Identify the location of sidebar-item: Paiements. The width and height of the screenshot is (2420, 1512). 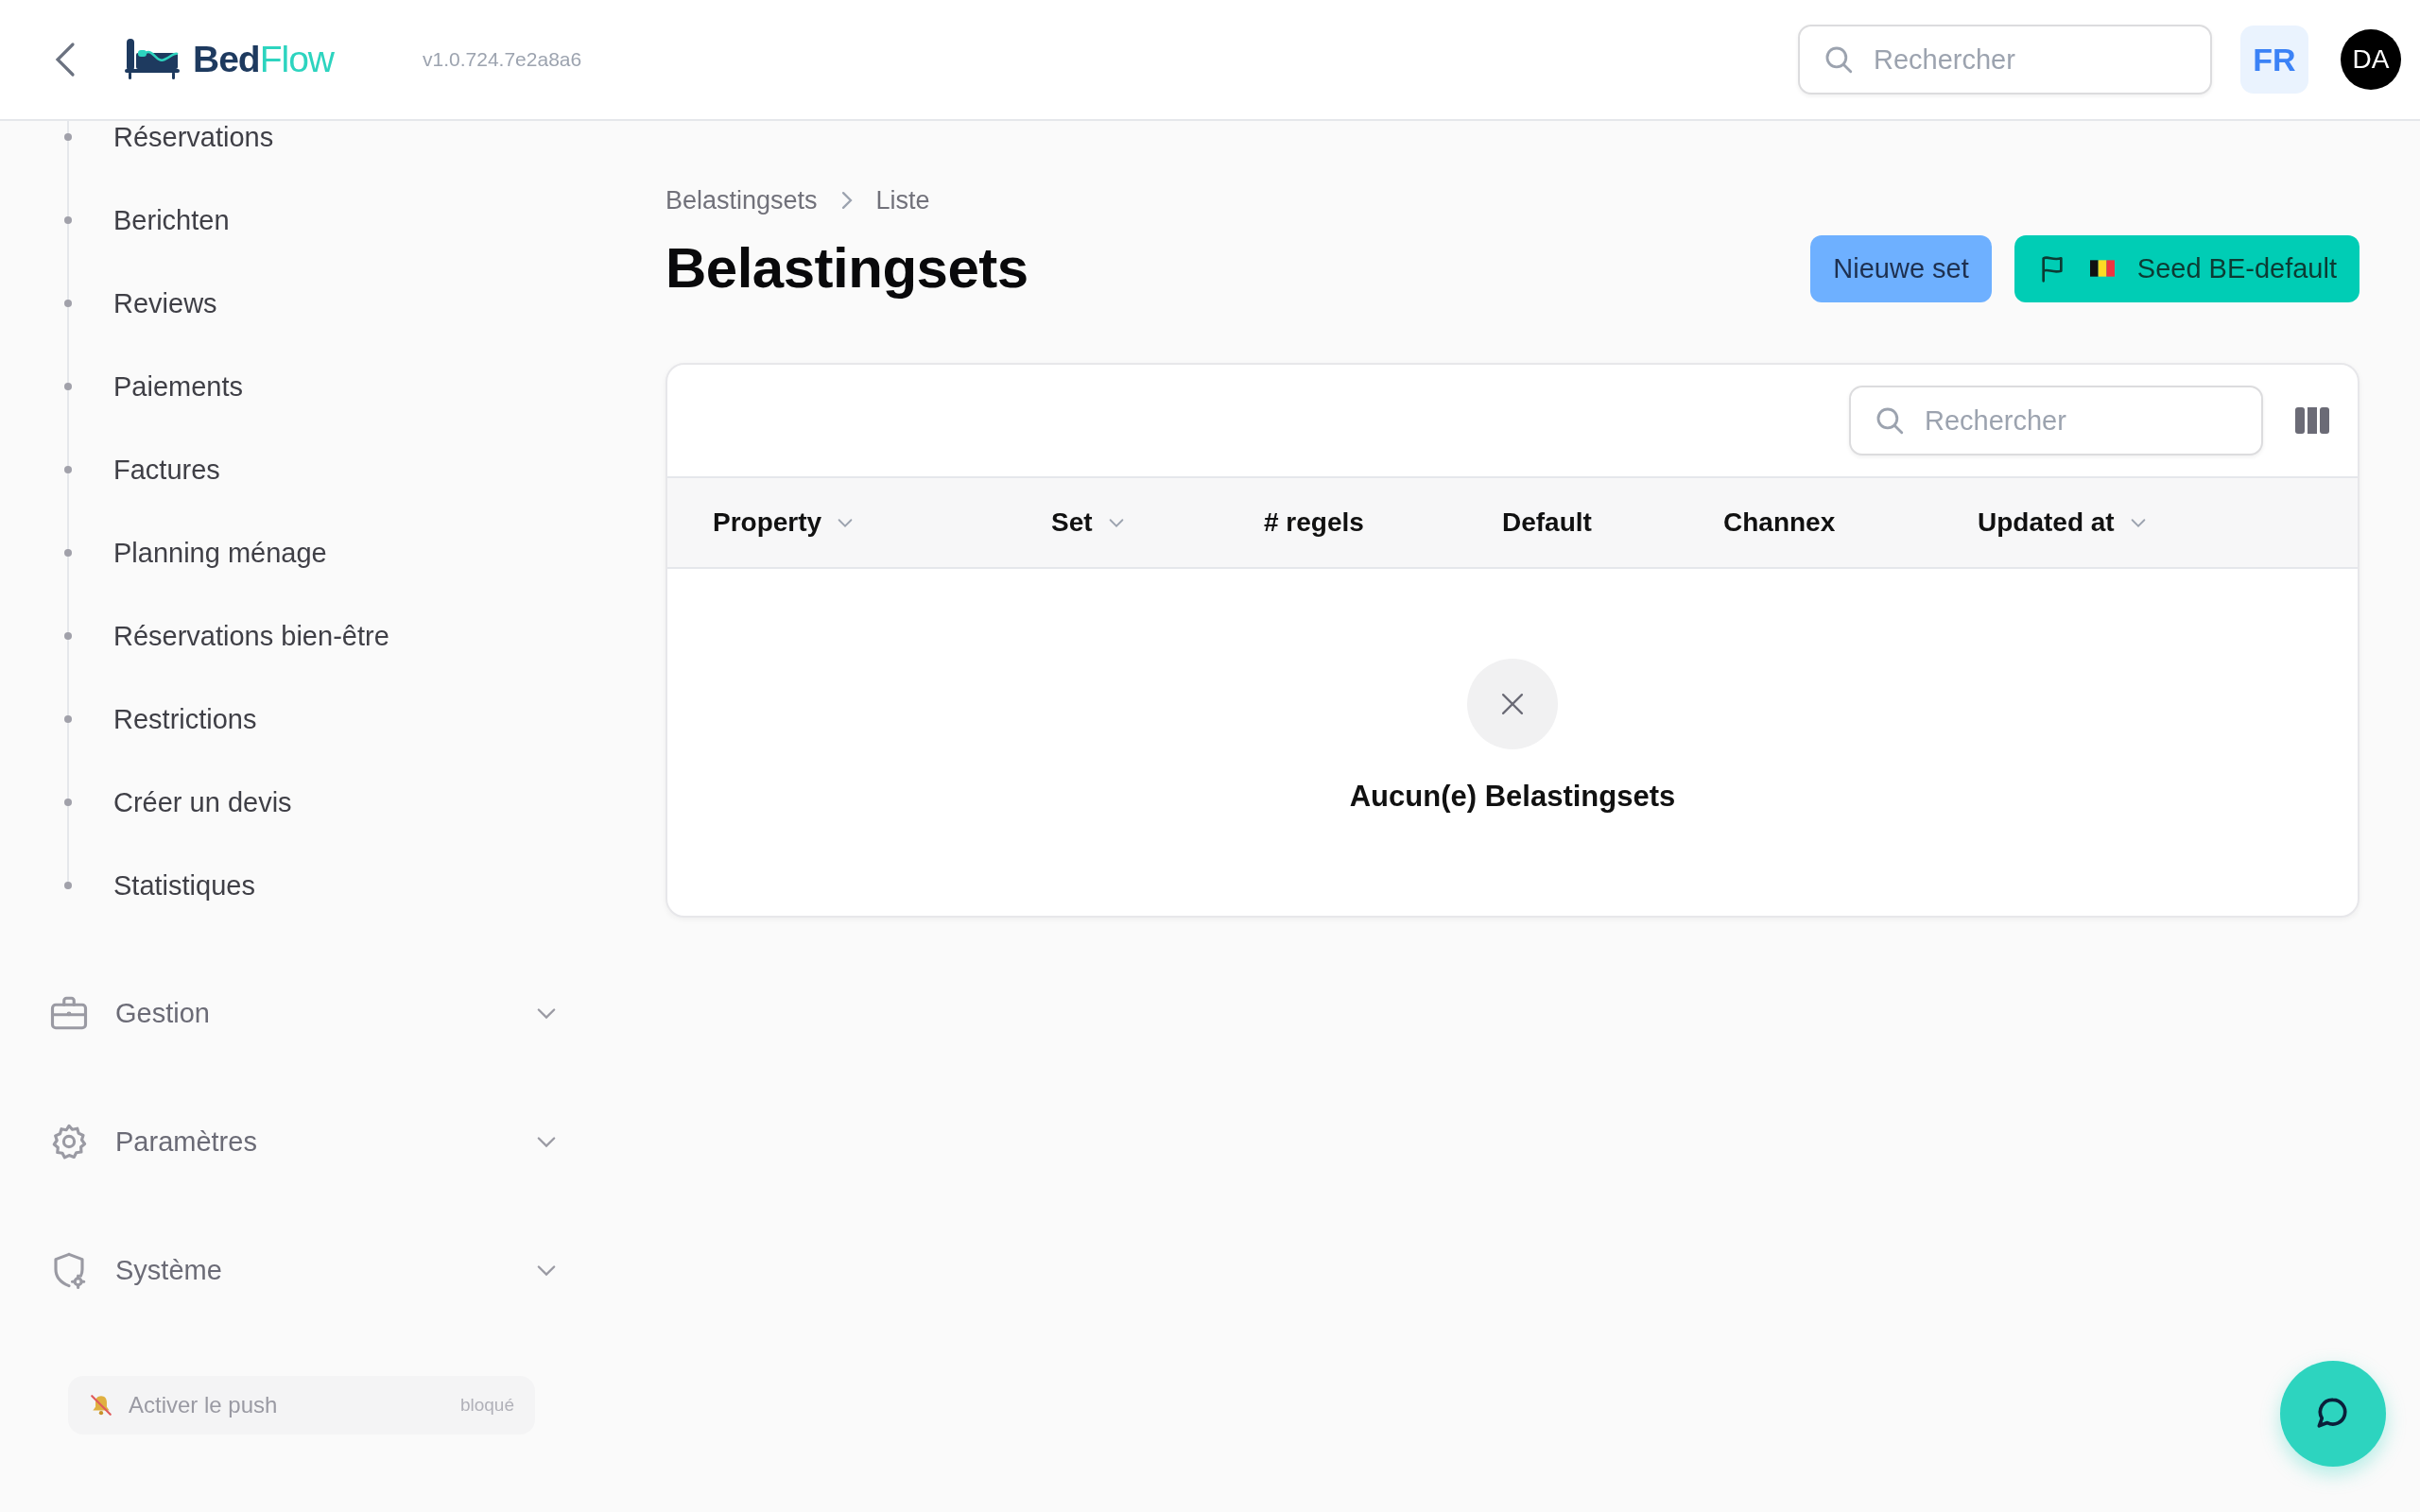
(178, 386).